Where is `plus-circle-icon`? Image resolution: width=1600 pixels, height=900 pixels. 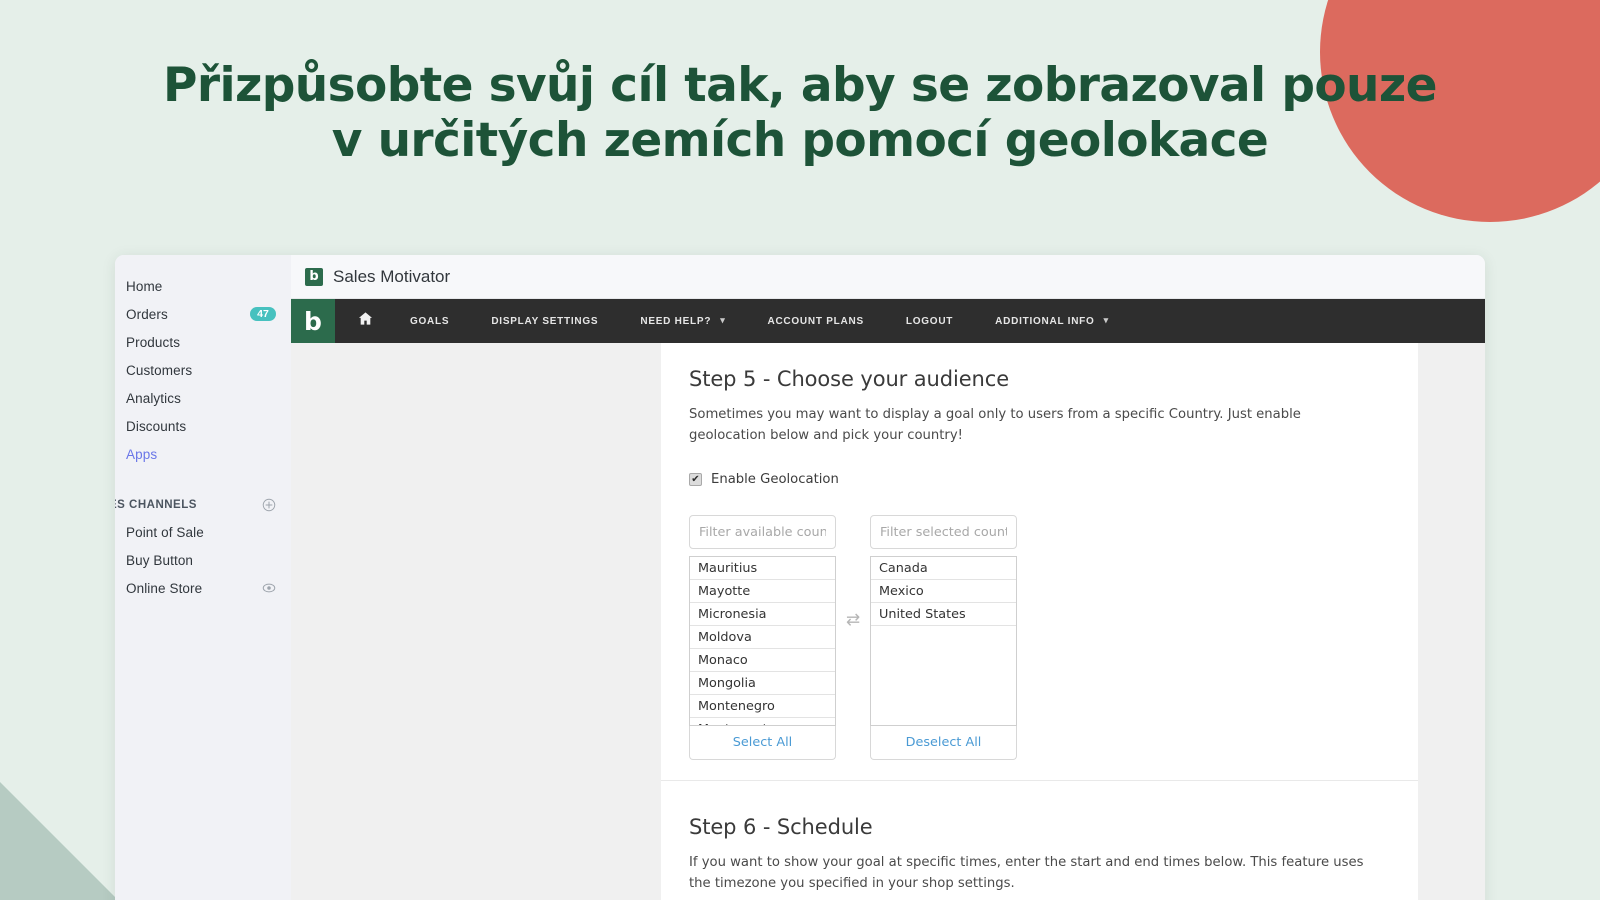
plus-circle-icon is located at coordinates (269, 505).